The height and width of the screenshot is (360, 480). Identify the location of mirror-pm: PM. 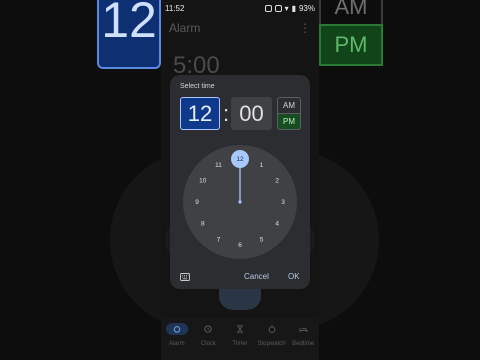
(351, 45).